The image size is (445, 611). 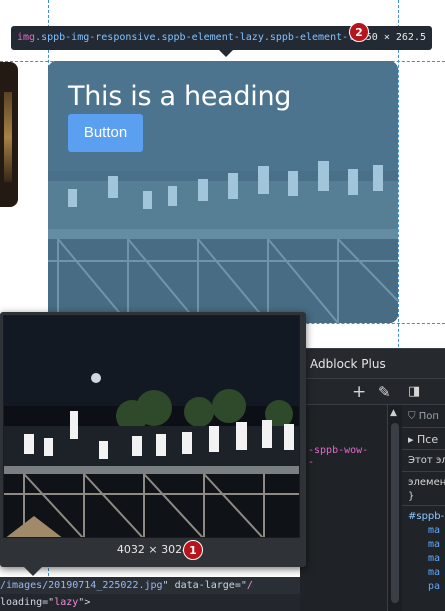 What do you see at coordinates (21, 602) in the screenshot?
I see `attribute-name: loading` at bounding box center [21, 602].